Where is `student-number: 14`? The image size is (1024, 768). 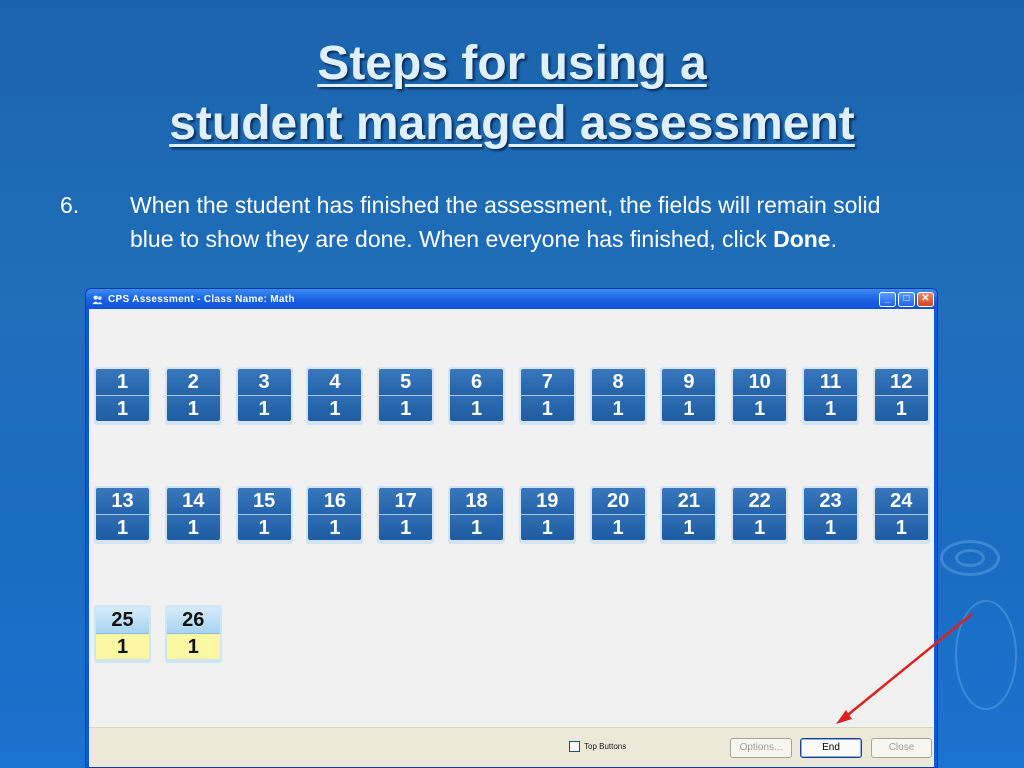 student-number: 14 is located at coordinates (193, 501).